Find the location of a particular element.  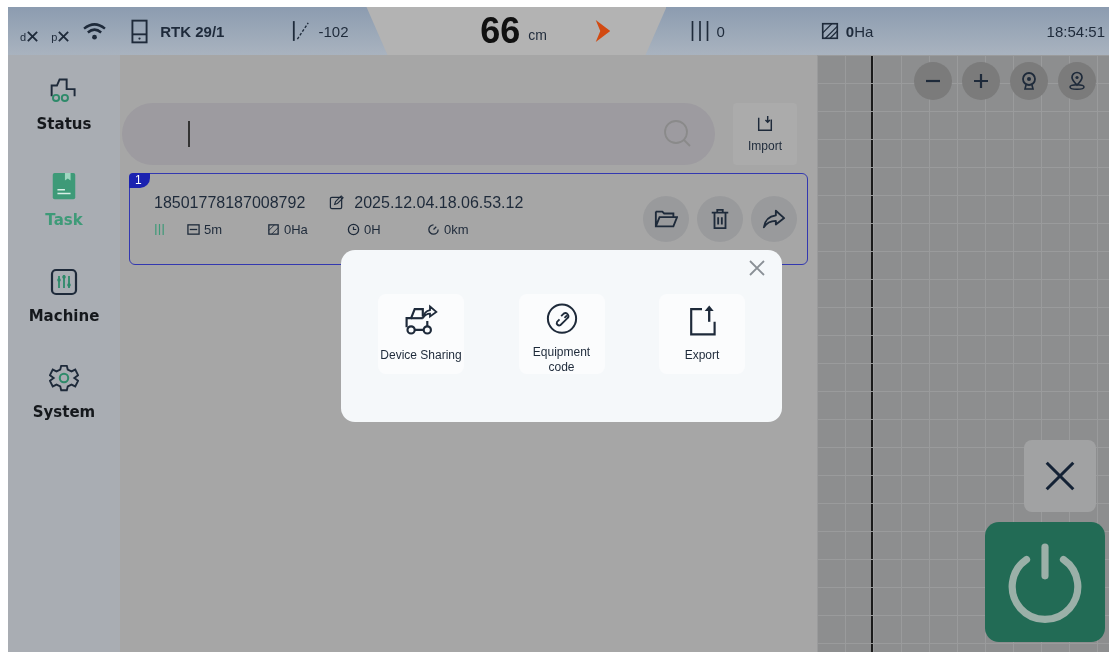

plus-icon is located at coordinates (981, 81).